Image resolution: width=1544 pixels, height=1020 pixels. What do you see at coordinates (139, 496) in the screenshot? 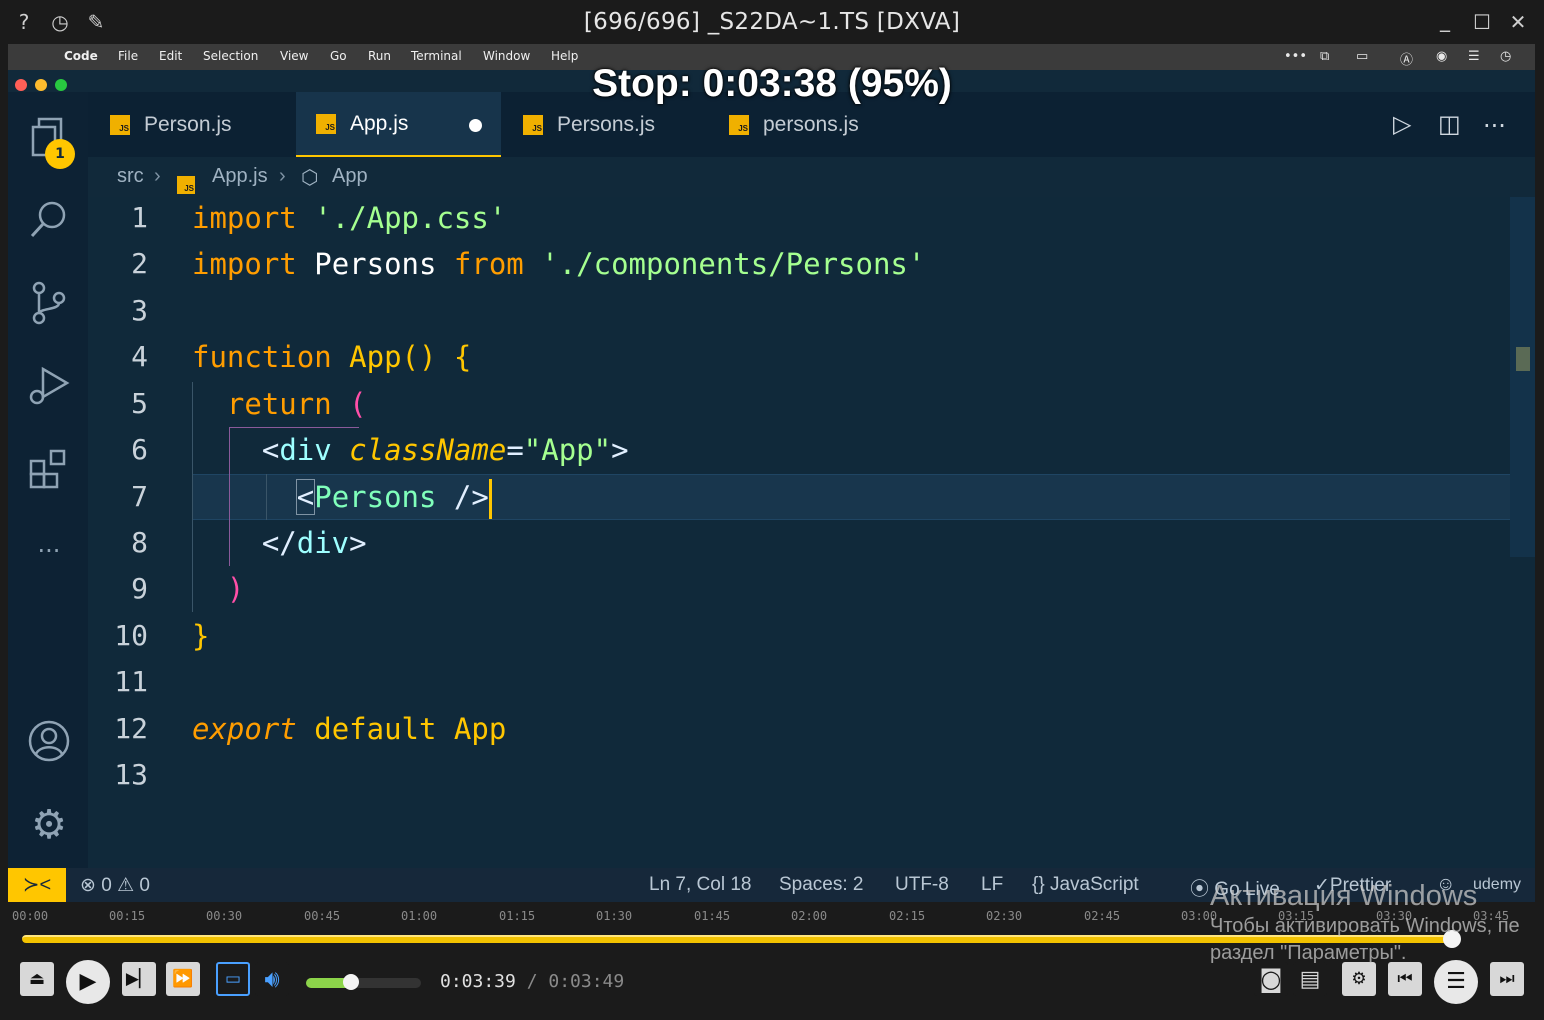
I see `line-number: 7` at bounding box center [139, 496].